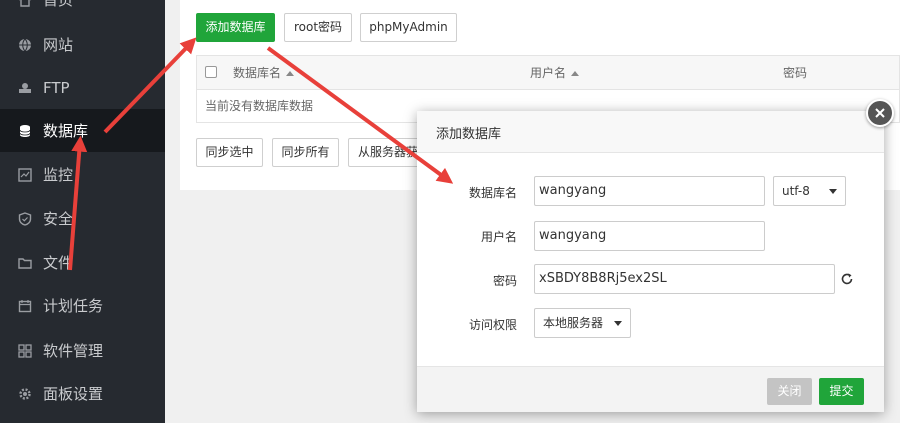 This screenshot has height=423, width=900. What do you see at coordinates (229, 152) in the screenshot?
I see `sync-selected-button: 同步选中` at bounding box center [229, 152].